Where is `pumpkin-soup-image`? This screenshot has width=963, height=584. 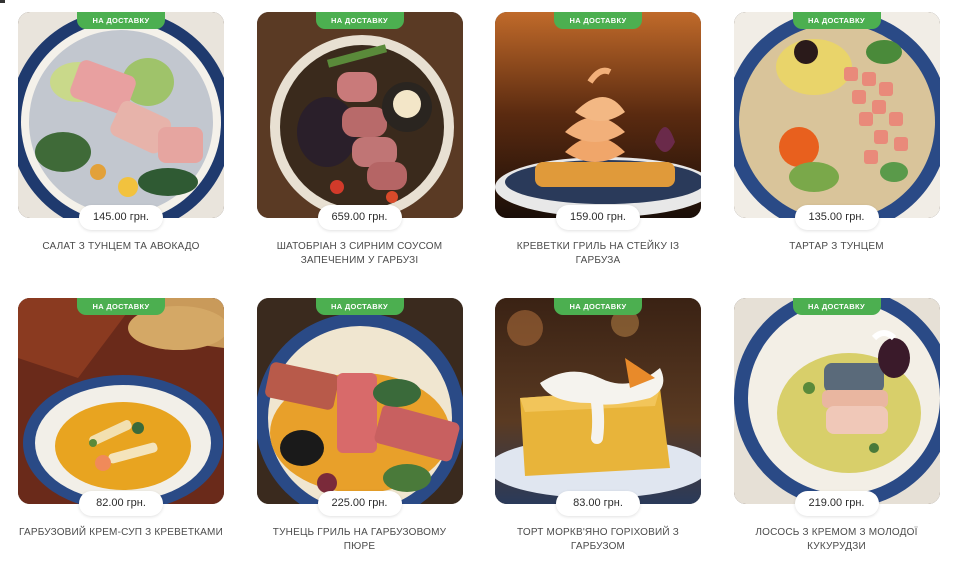
pumpkin-soup-image is located at coordinates (121, 401).